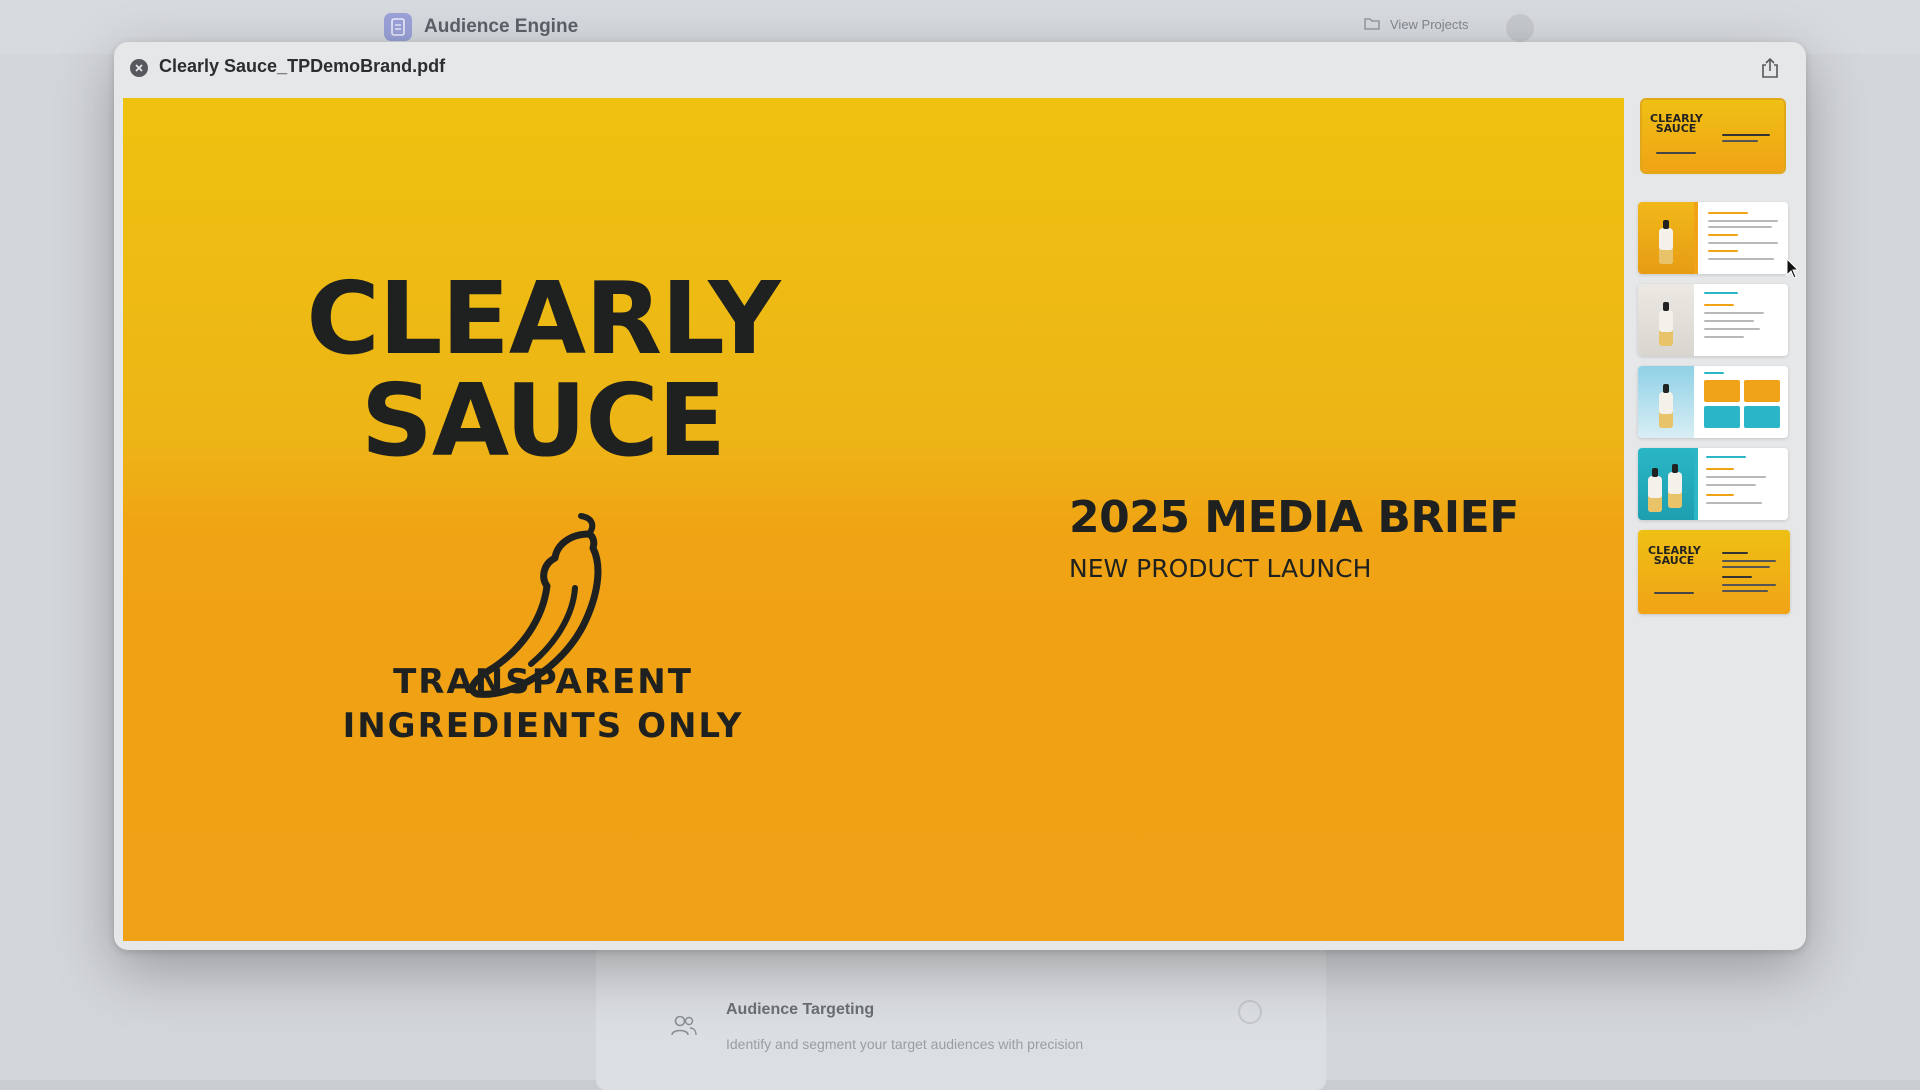 The image size is (1920, 1090). Describe the element at coordinates (1220, 568) in the screenshot. I see `slide-subheading: NEW PRODUCT LAUNCH` at that location.